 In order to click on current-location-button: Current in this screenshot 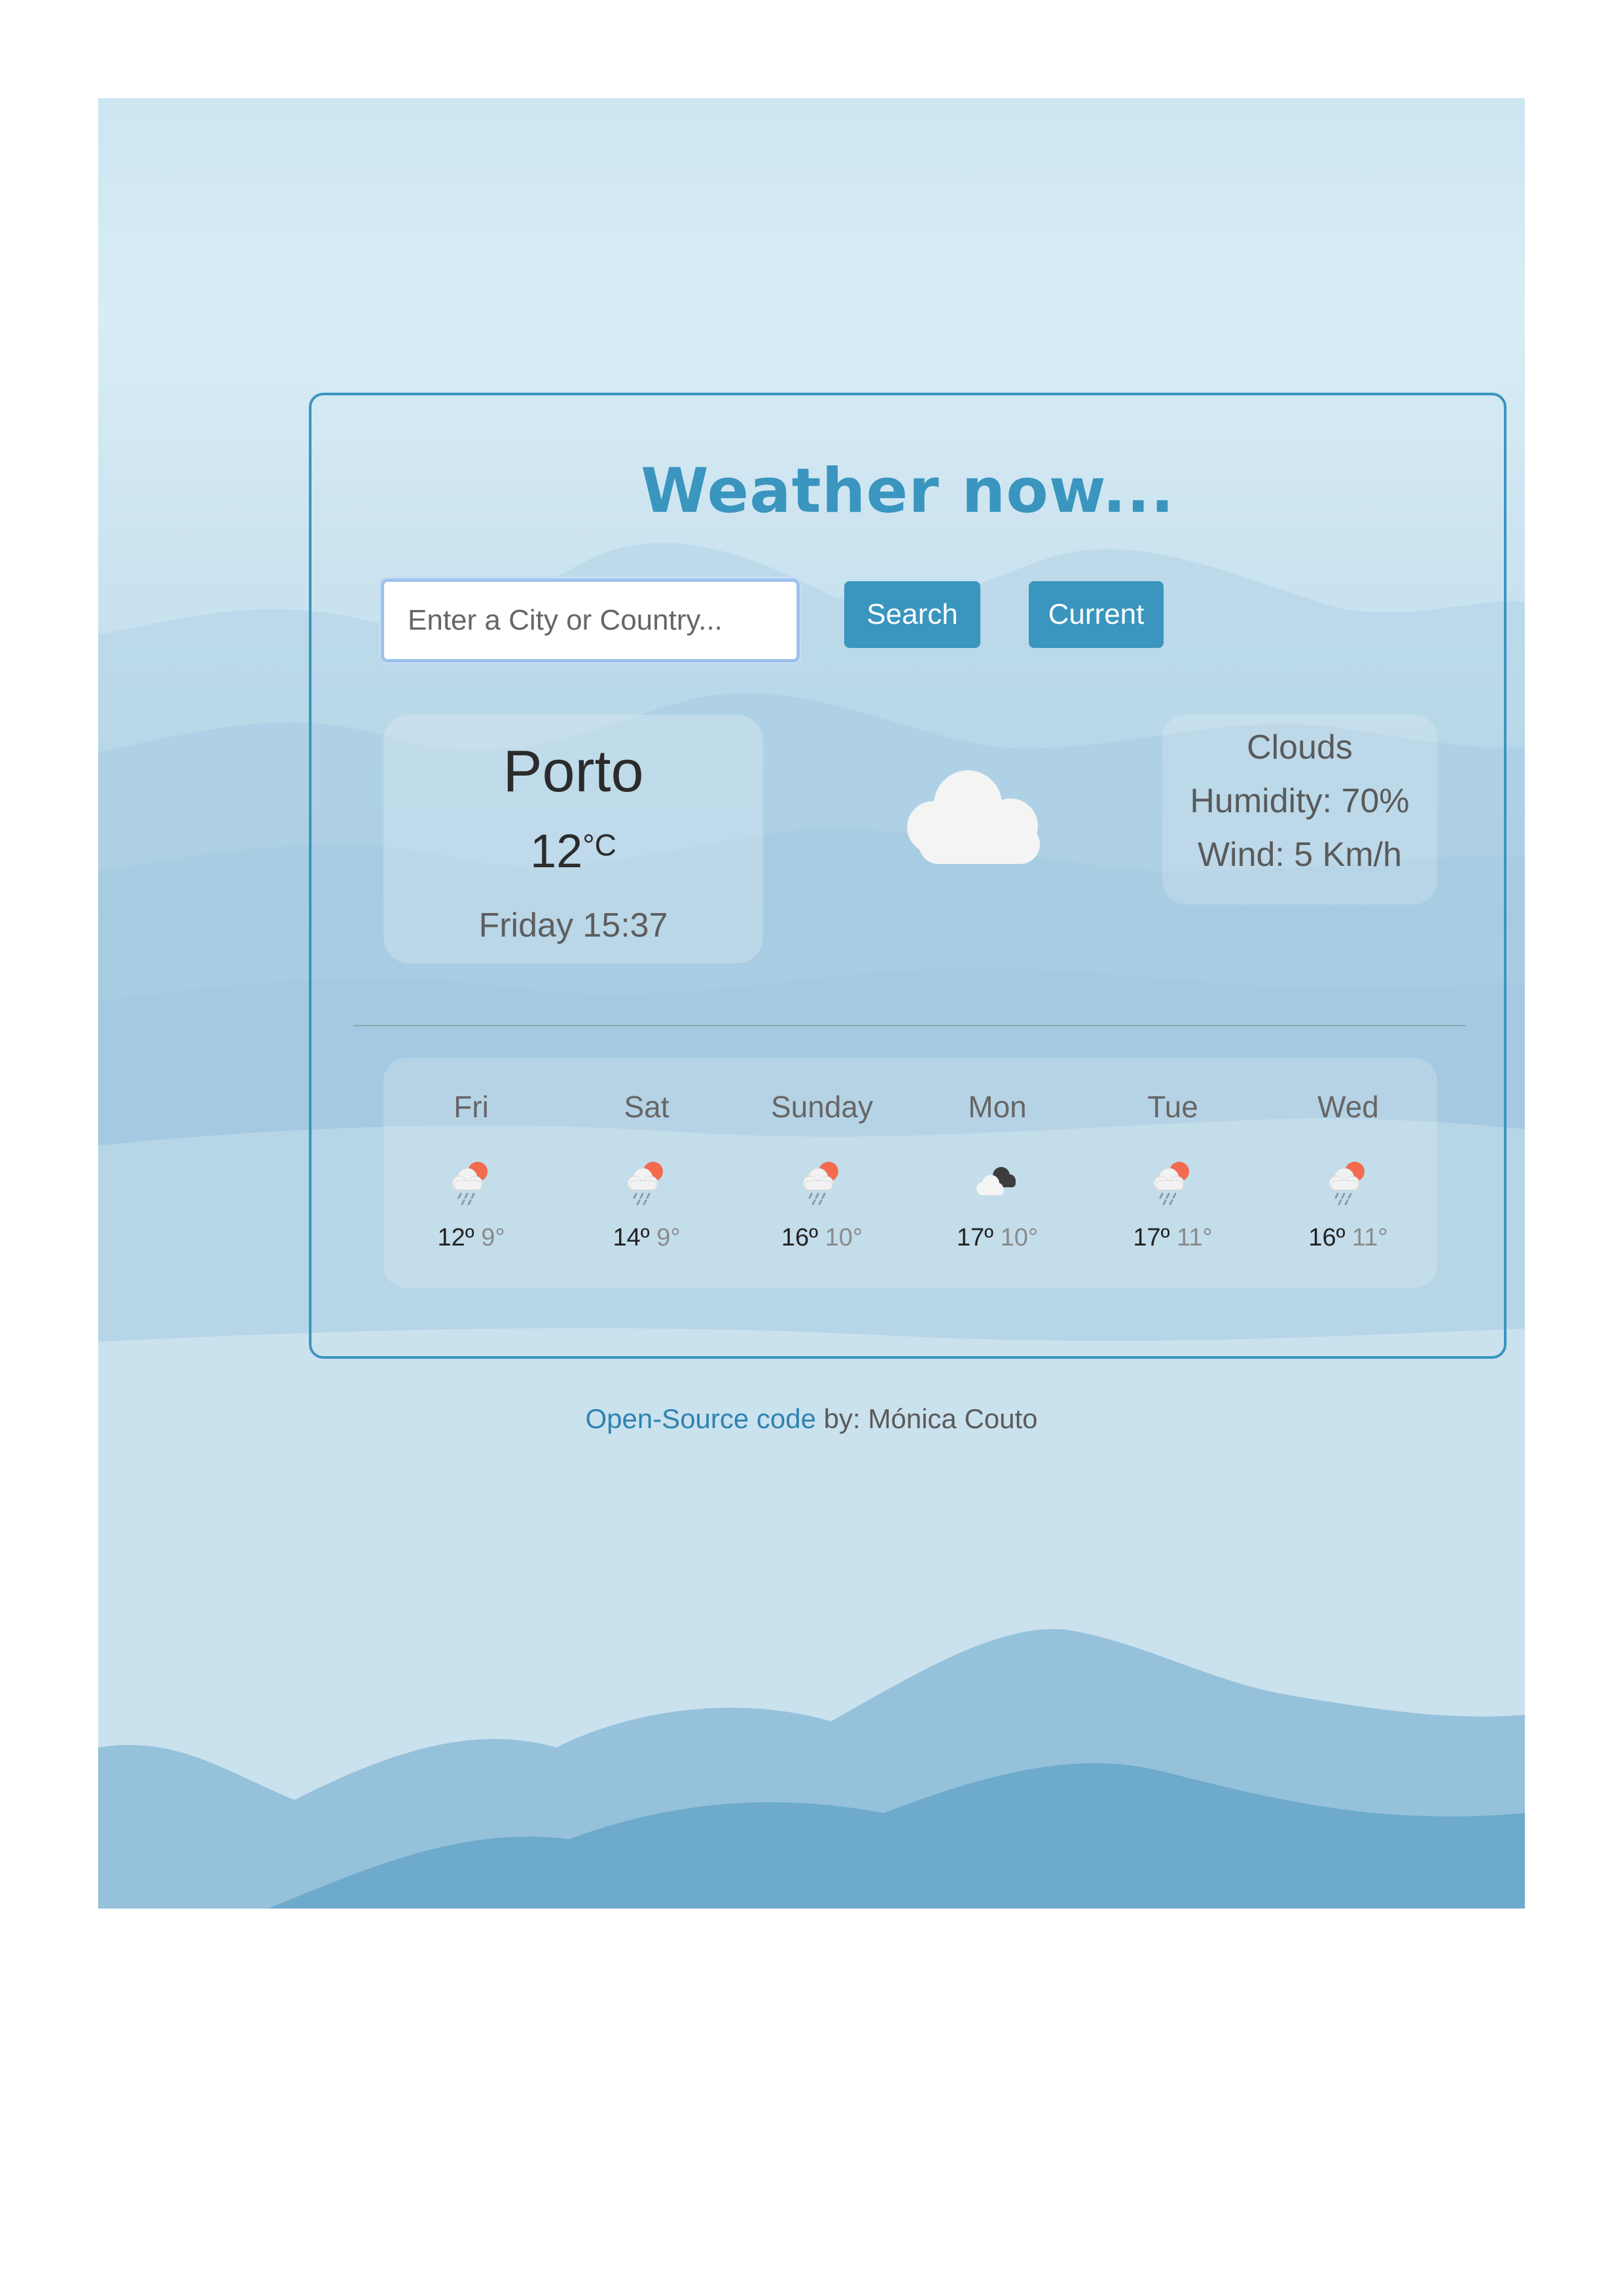, I will do `click(1096, 614)`.